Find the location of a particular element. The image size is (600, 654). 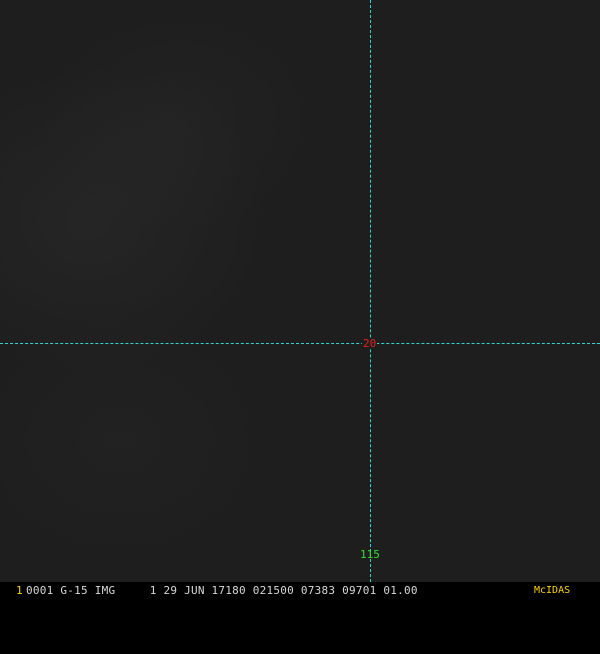

latitude-grid-line is located at coordinates (300, 343).